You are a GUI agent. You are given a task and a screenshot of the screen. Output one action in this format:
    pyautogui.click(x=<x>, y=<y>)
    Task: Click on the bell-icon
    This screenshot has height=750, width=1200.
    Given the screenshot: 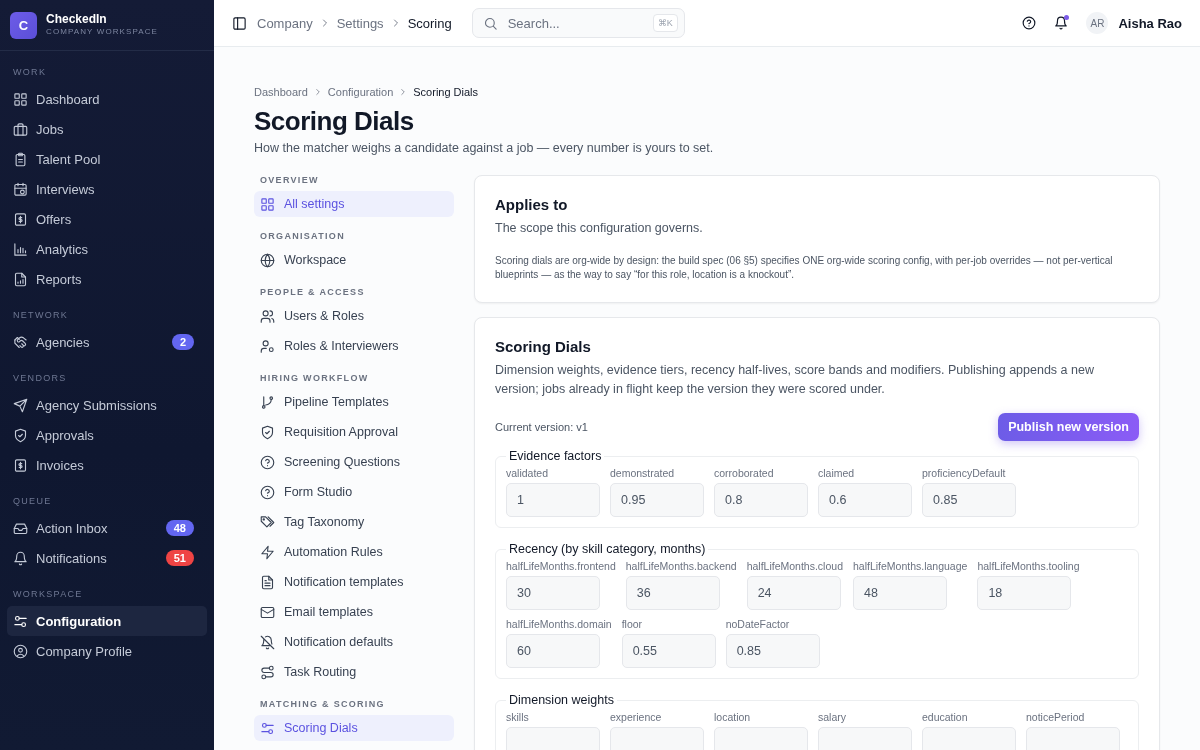 What is the action you would take?
    pyautogui.click(x=1061, y=23)
    